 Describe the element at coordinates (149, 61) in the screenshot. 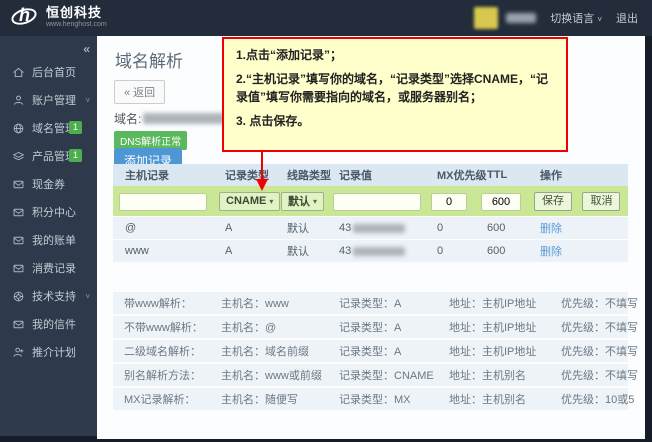

I see `page-title: 域名解析` at that location.